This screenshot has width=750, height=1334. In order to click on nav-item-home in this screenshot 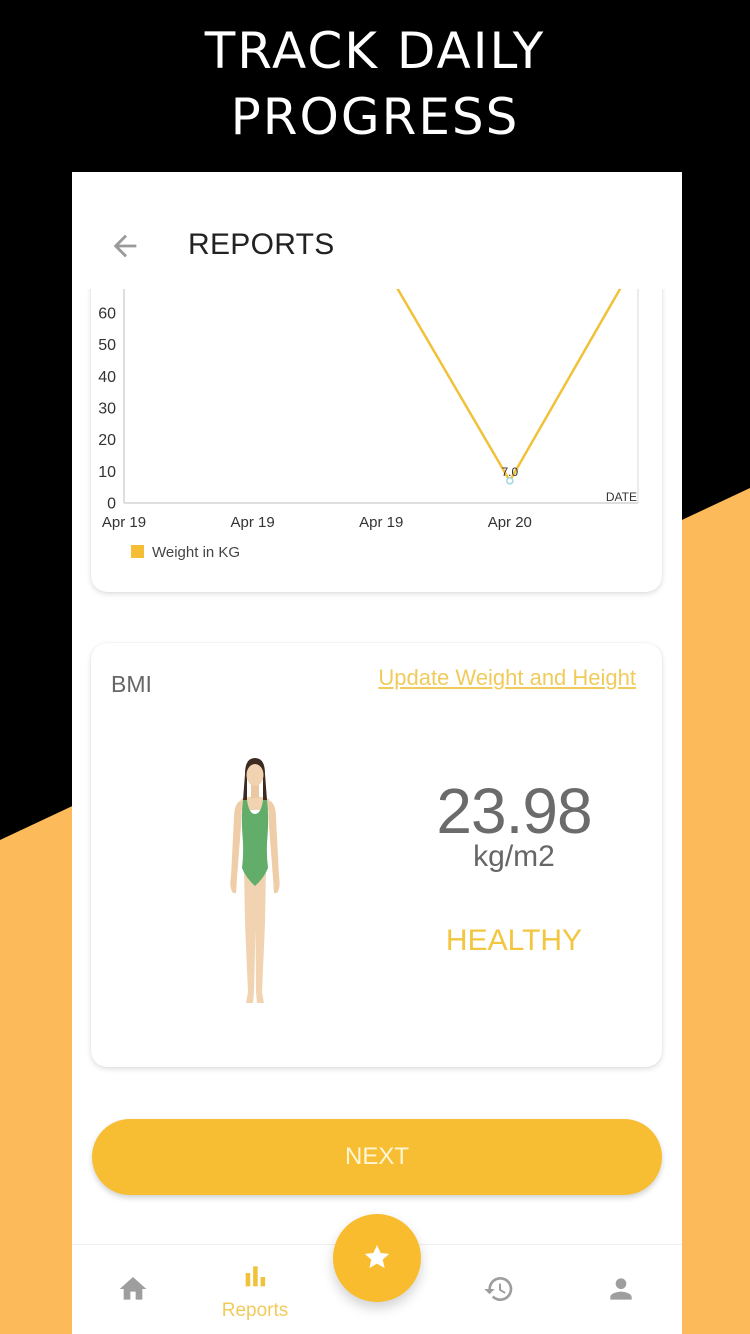, I will do `click(133, 1289)`.